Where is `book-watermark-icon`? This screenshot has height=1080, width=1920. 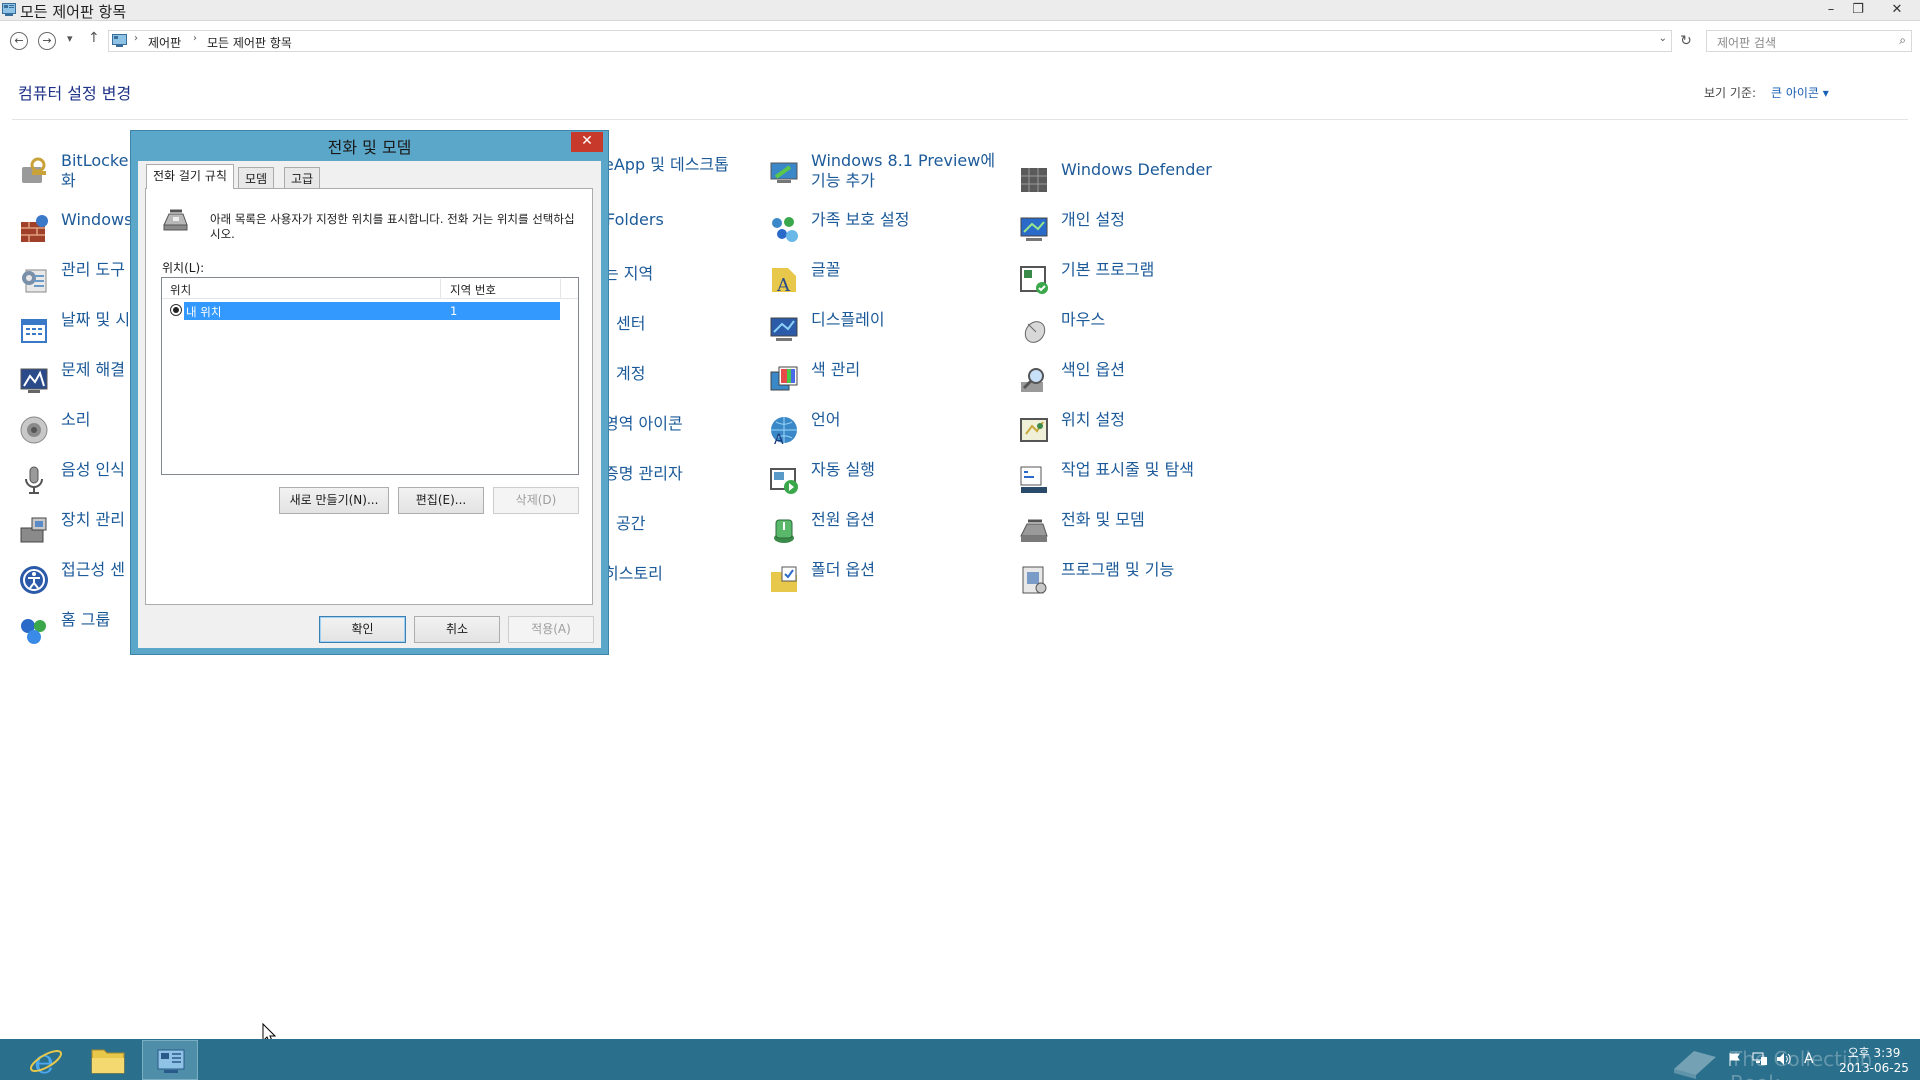 book-watermark-icon is located at coordinates (1695, 1065).